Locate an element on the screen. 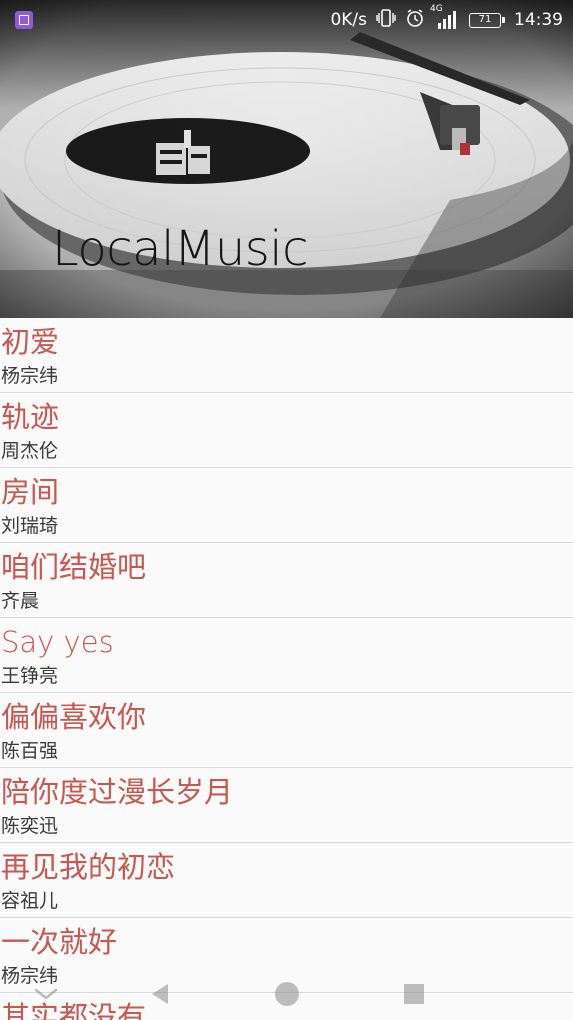 This screenshot has height=1020, width=573. song-title: 偏偏喜欢你 is located at coordinates (74, 717).